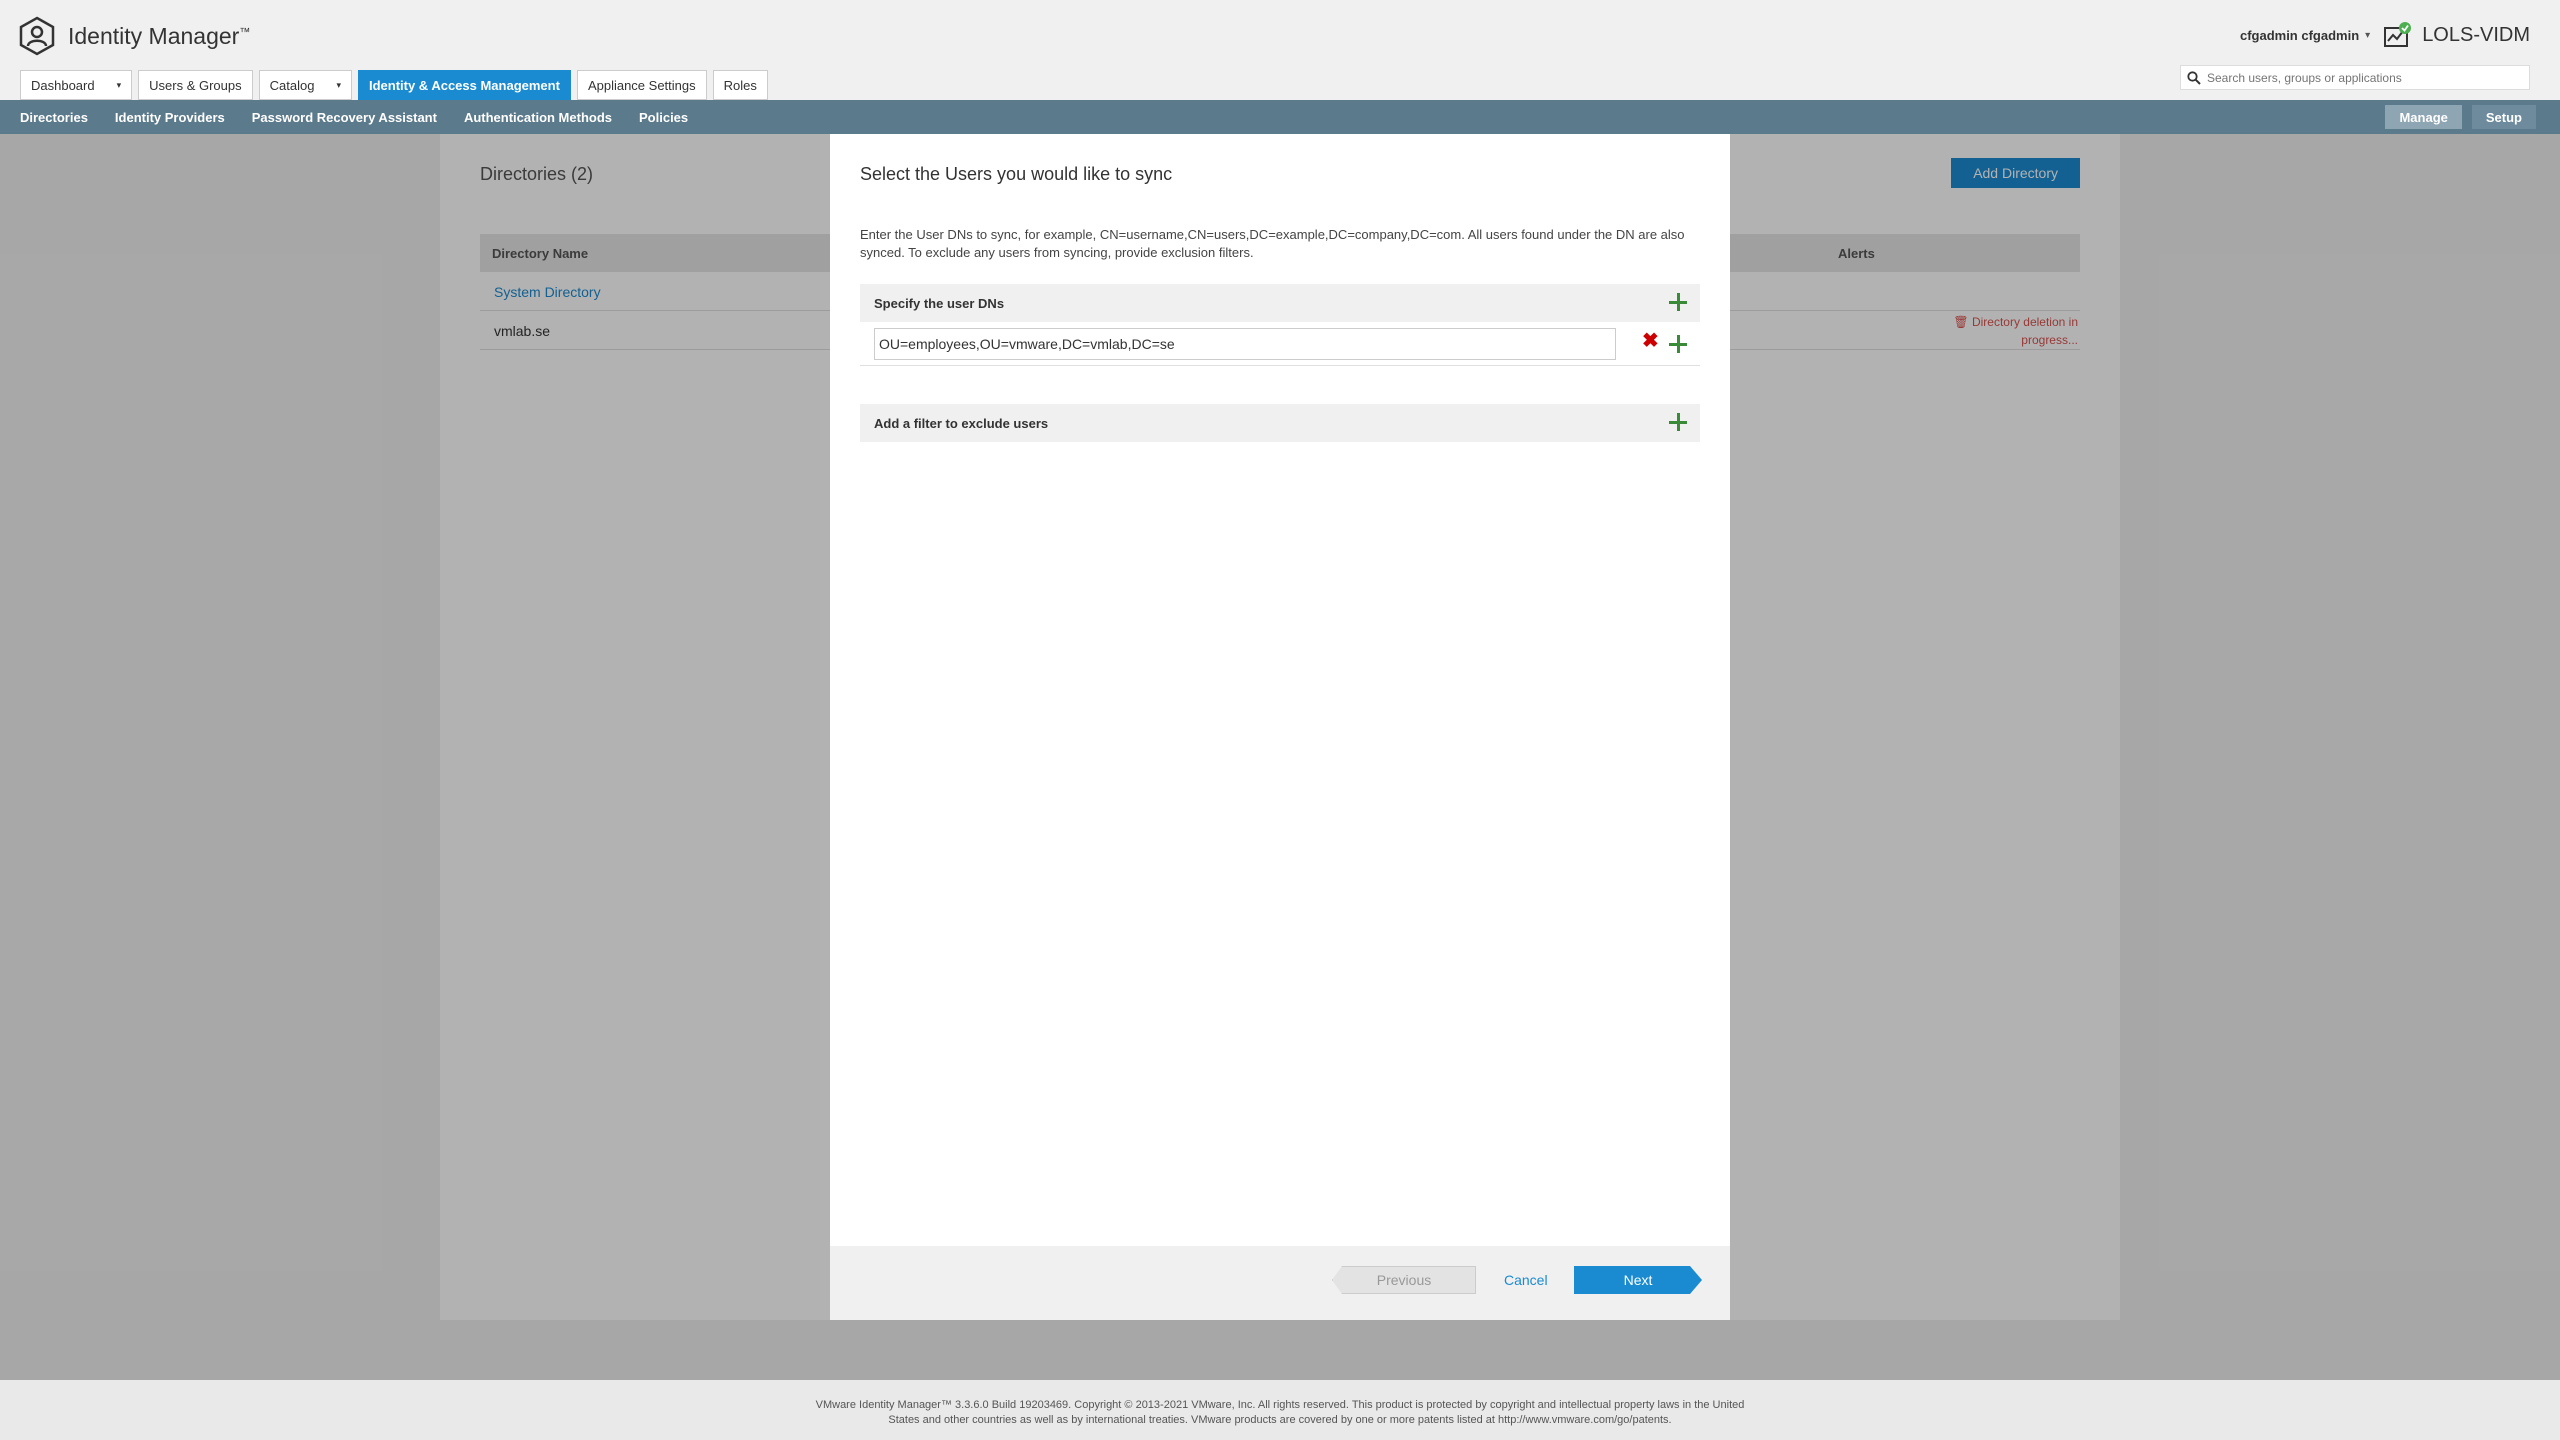 The height and width of the screenshot is (1440, 2560). I want to click on user-area: cfgadmin cfgadmin ▾ LOLS-VIDM, so click(2385, 35).